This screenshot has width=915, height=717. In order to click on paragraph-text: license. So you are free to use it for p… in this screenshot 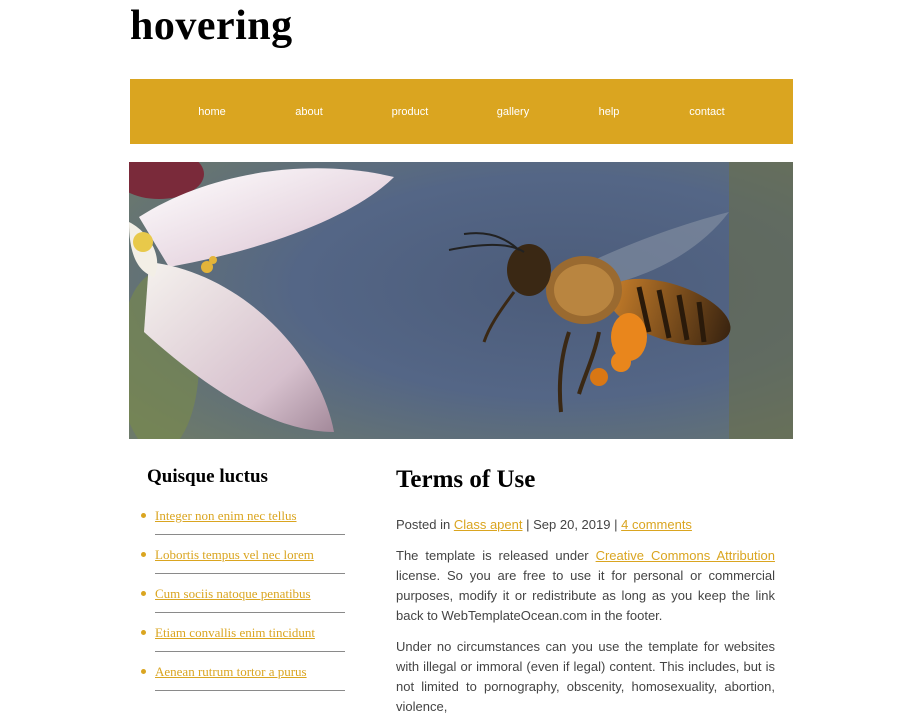, I will do `click(585, 595)`.